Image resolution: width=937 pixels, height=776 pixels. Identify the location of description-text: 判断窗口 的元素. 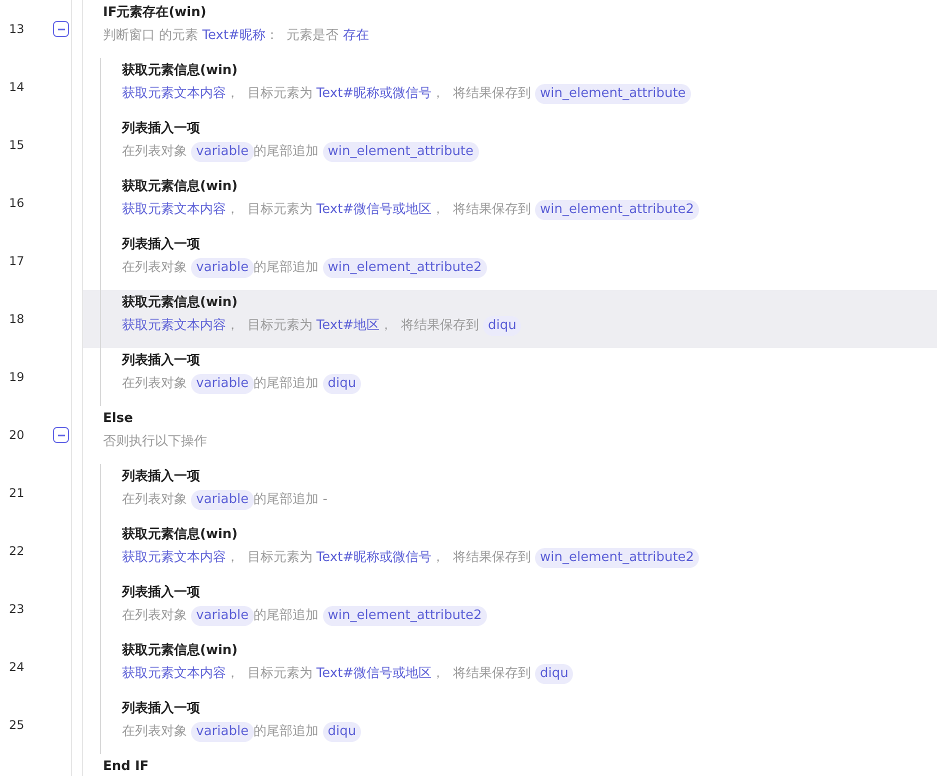
(151, 36).